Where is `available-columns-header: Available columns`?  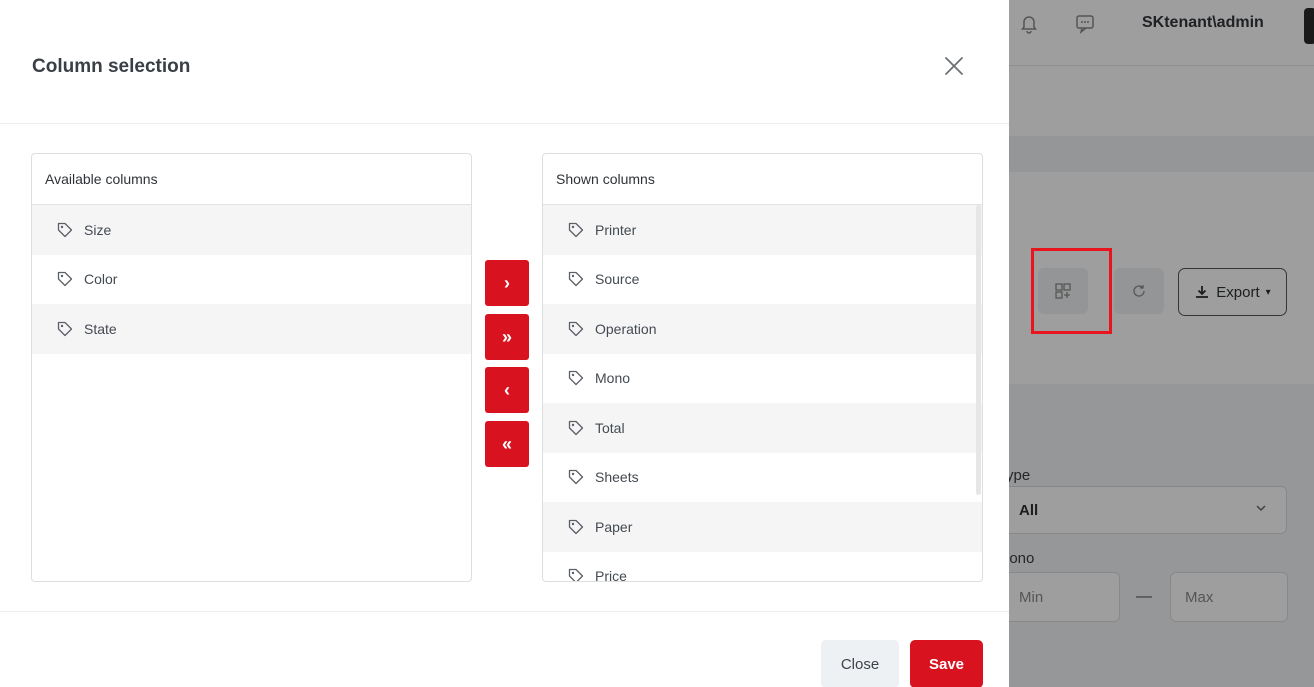 available-columns-header: Available columns is located at coordinates (251, 179).